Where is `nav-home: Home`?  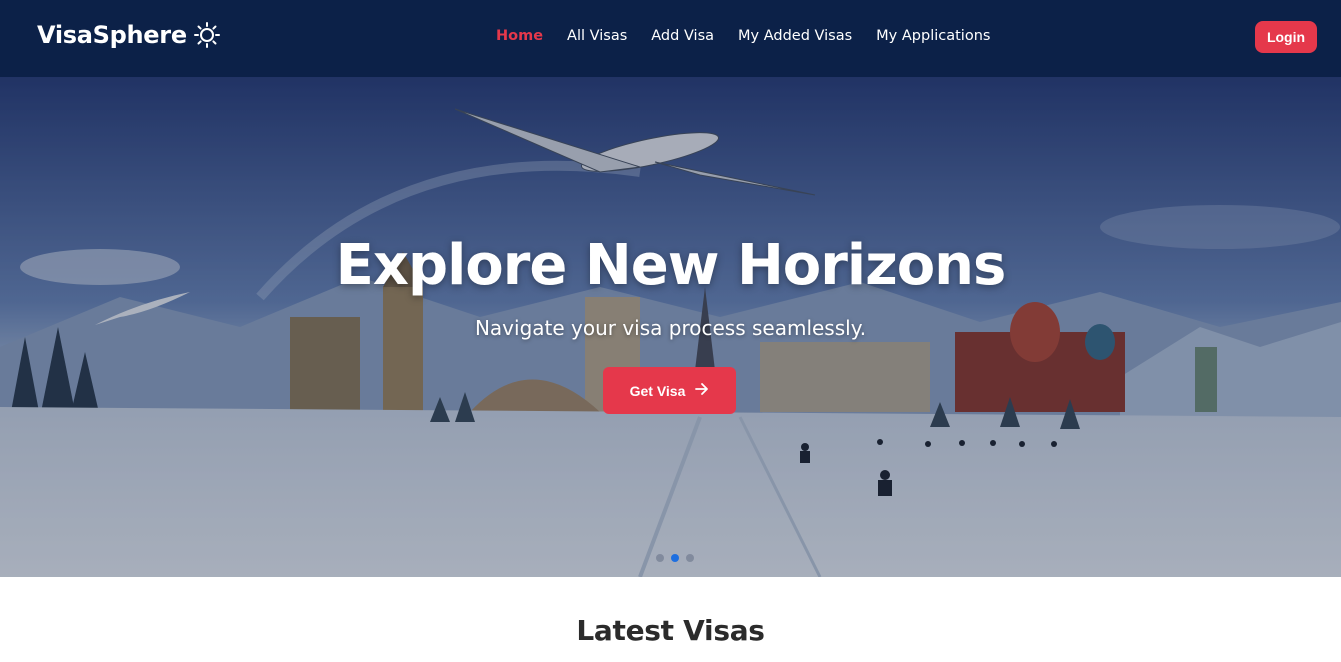 nav-home: Home is located at coordinates (519, 36).